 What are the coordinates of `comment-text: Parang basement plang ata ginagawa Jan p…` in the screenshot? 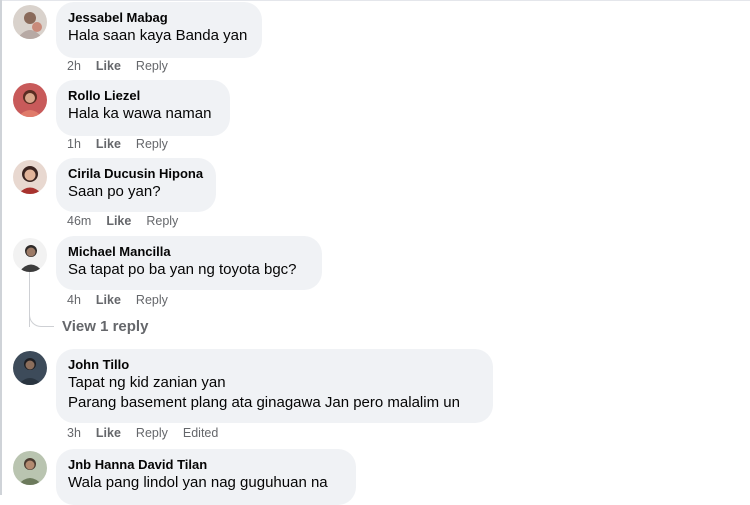 It's located at (264, 402).